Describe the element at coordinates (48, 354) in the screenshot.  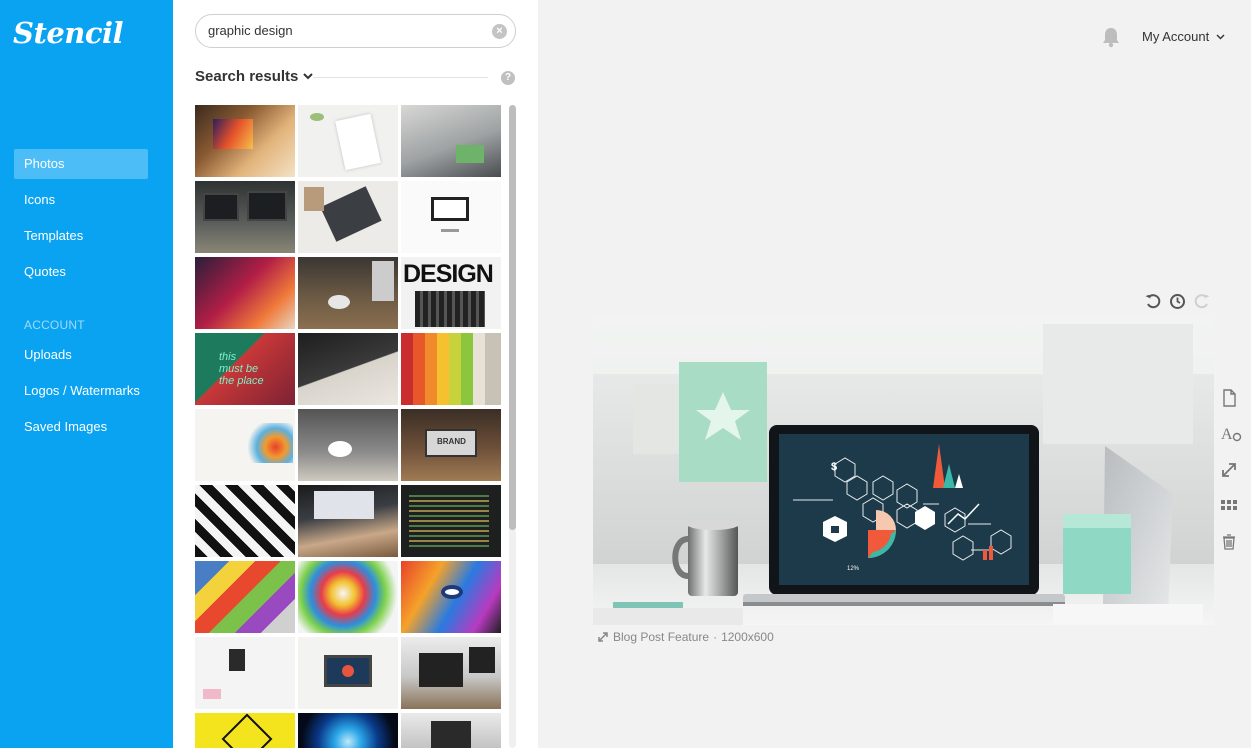
I see `sidebar-item-label: Uploads` at that location.